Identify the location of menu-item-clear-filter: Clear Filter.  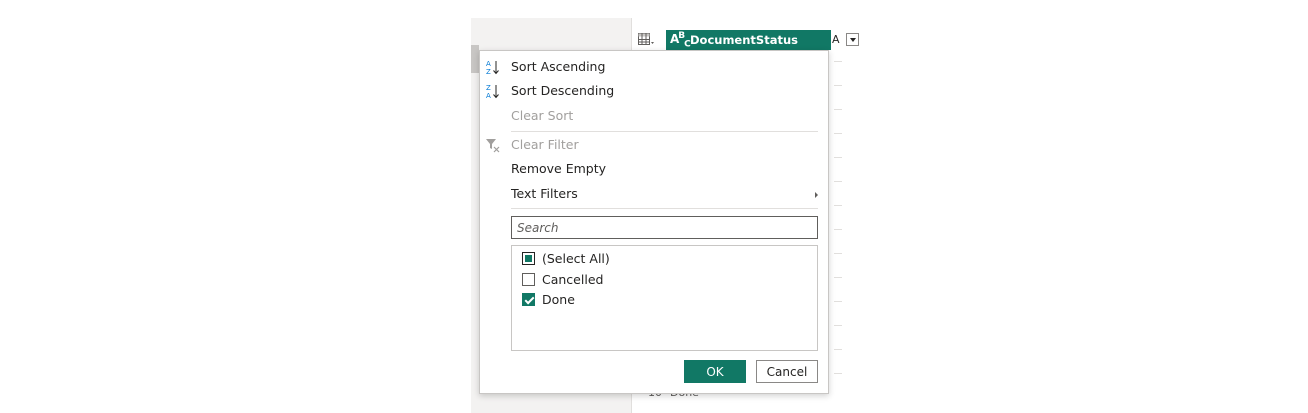
(654, 145).